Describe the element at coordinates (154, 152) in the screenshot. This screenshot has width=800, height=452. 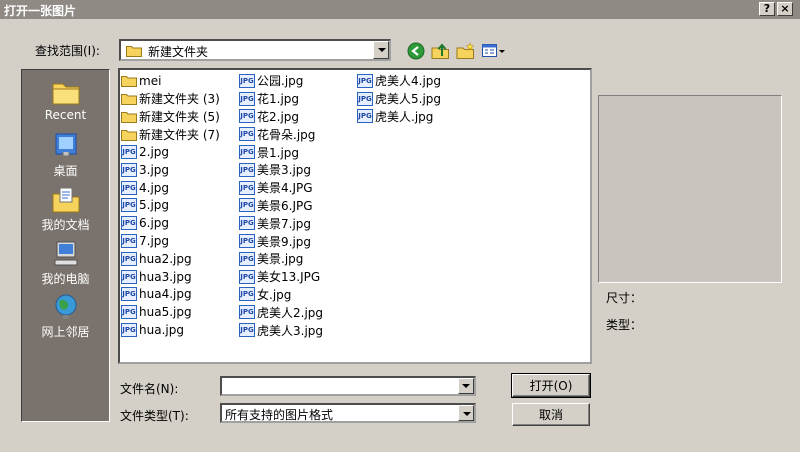
I see `file-item-label: 2.jpg` at that location.